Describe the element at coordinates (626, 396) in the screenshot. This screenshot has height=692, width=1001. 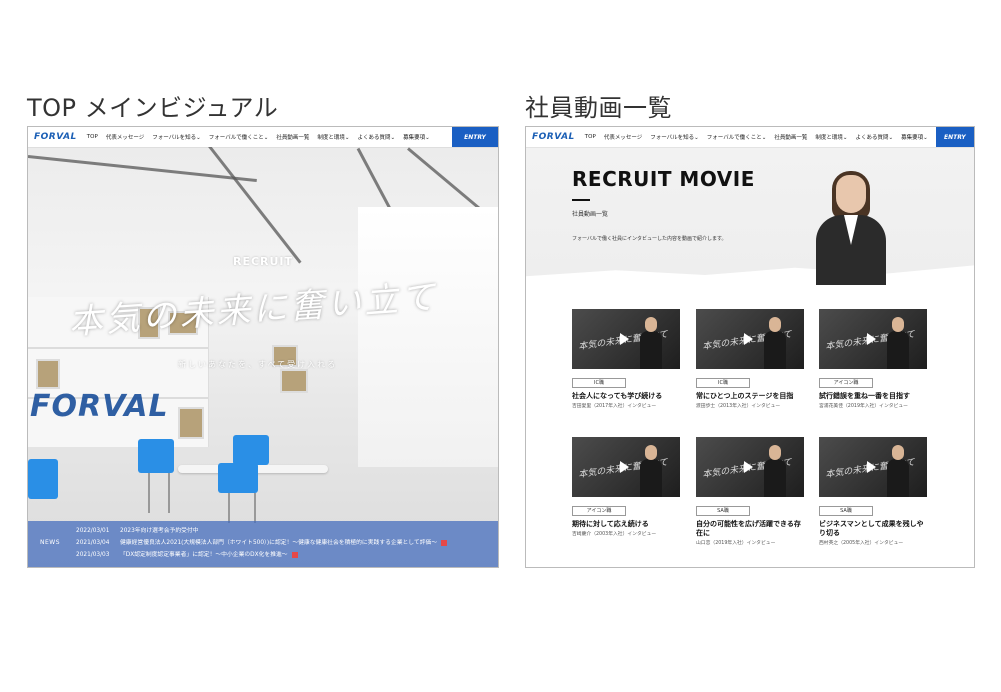
I see `video-title: 社会人になっても学び続ける` at that location.